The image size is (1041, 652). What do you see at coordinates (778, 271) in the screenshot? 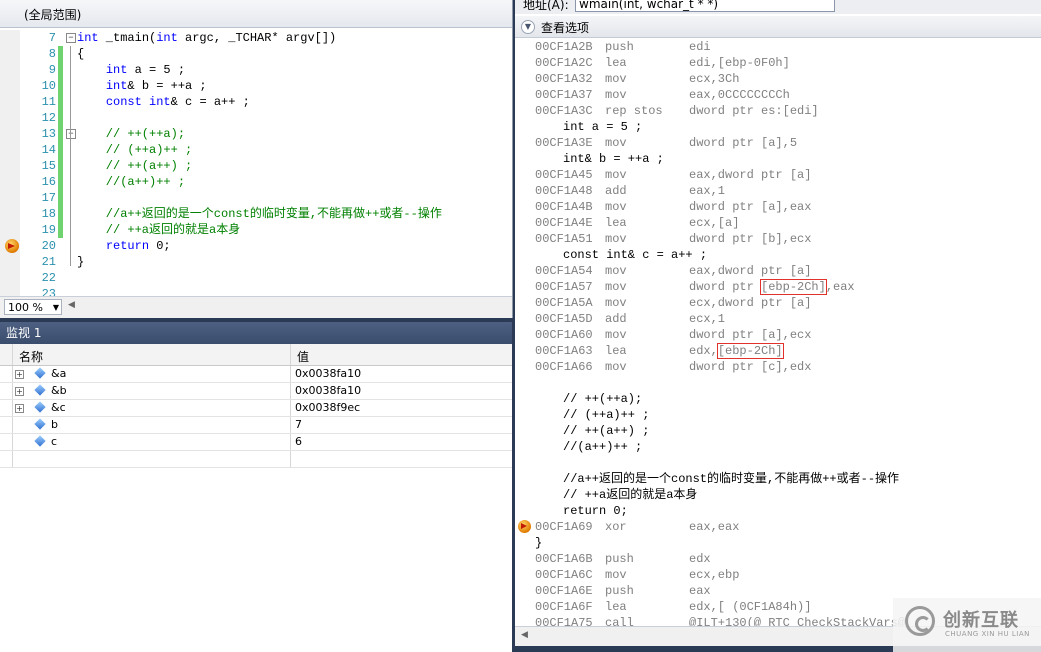
I see `asm-line: 00CF1A54 mov eax,dword ptr [a]` at bounding box center [778, 271].